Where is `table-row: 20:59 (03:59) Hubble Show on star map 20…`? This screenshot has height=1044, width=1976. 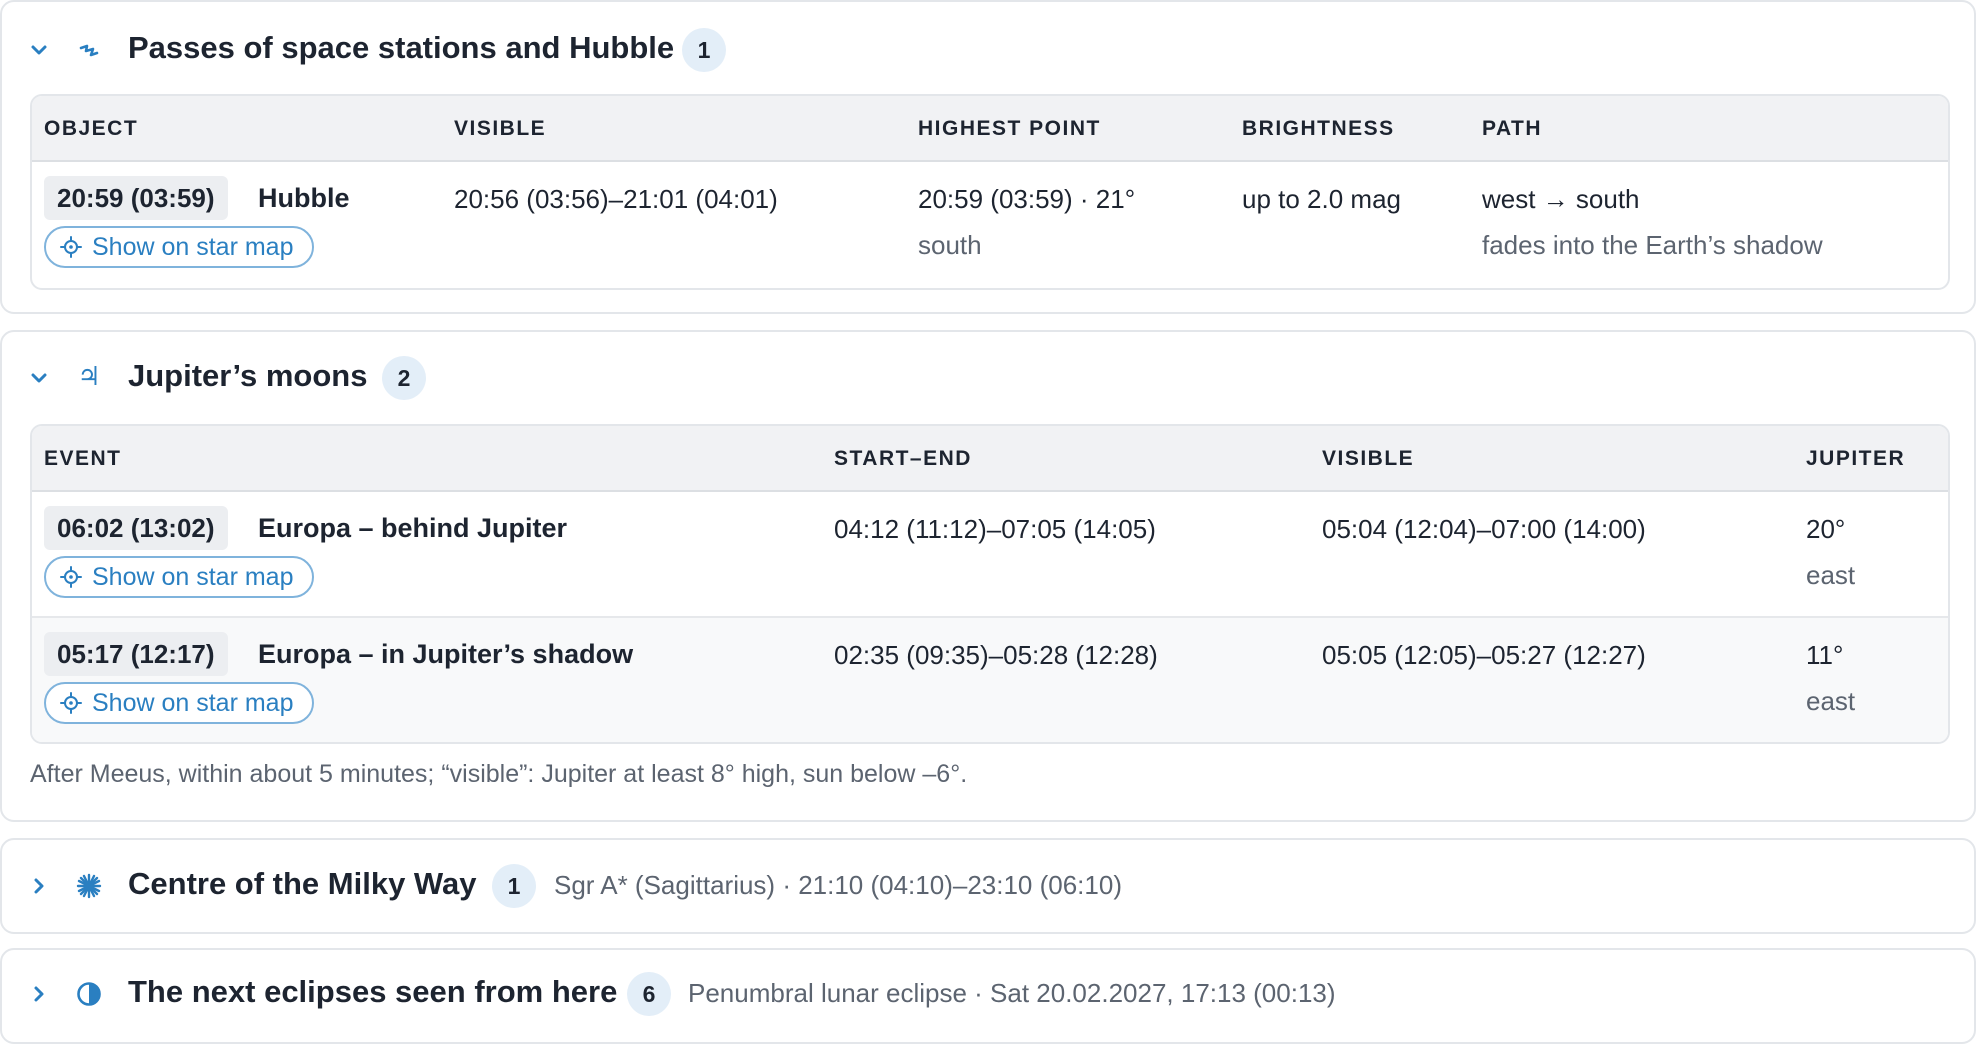 table-row: 20:59 (03:59) Hubble Show on star map 20… is located at coordinates (990, 225).